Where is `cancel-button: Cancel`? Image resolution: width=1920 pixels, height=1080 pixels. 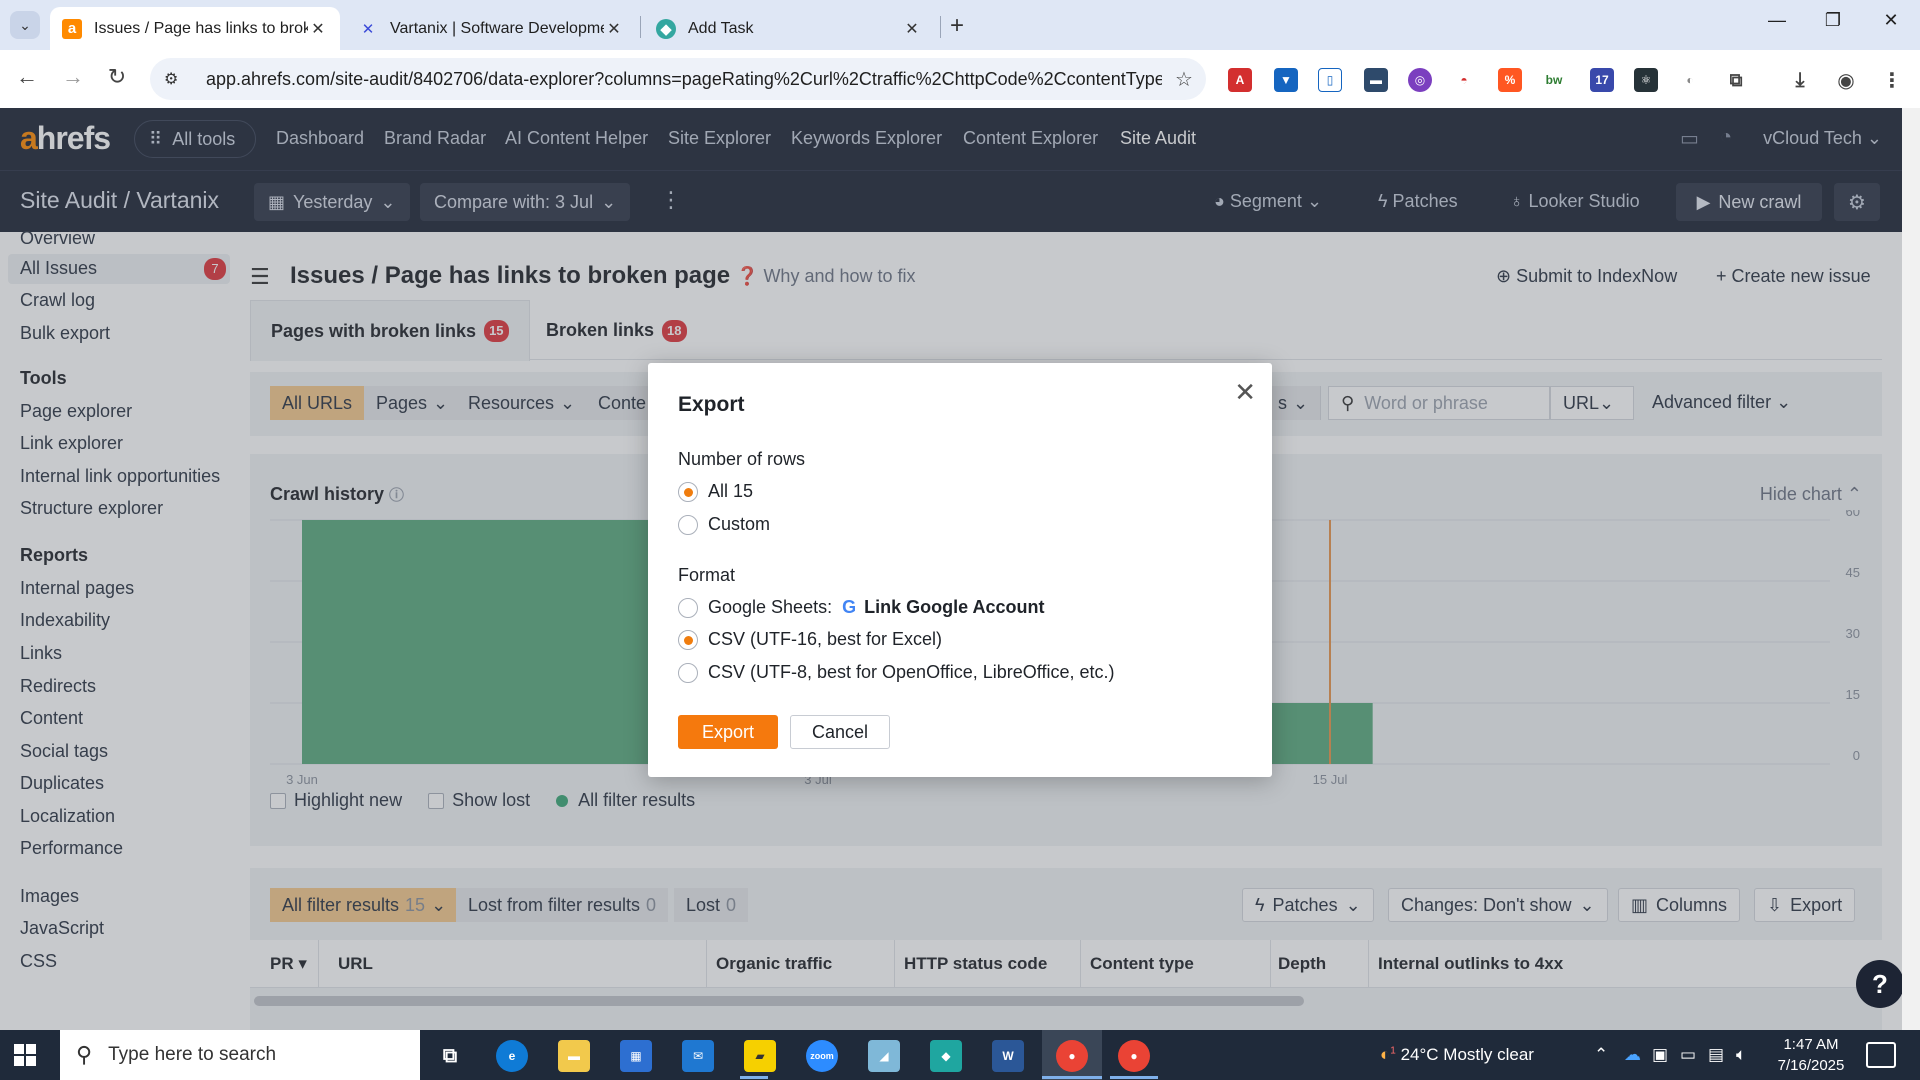 cancel-button: Cancel is located at coordinates (840, 732).